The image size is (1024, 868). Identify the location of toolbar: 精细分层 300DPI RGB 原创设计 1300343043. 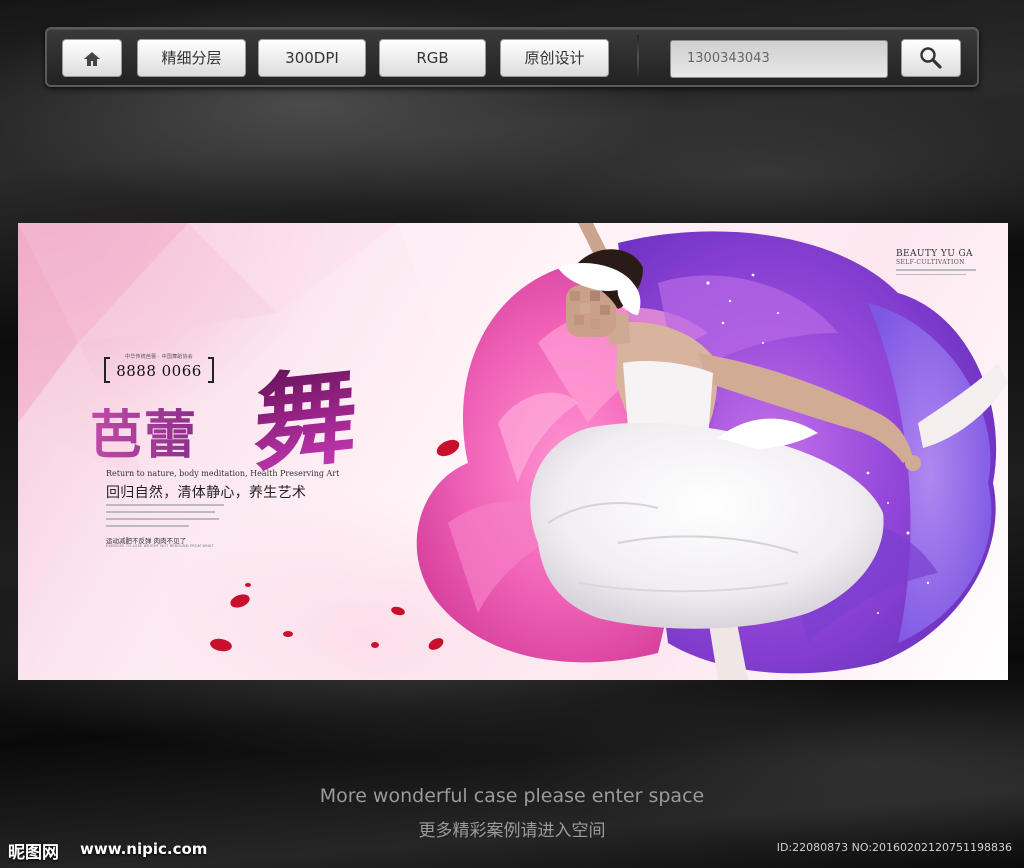
(512, 57).